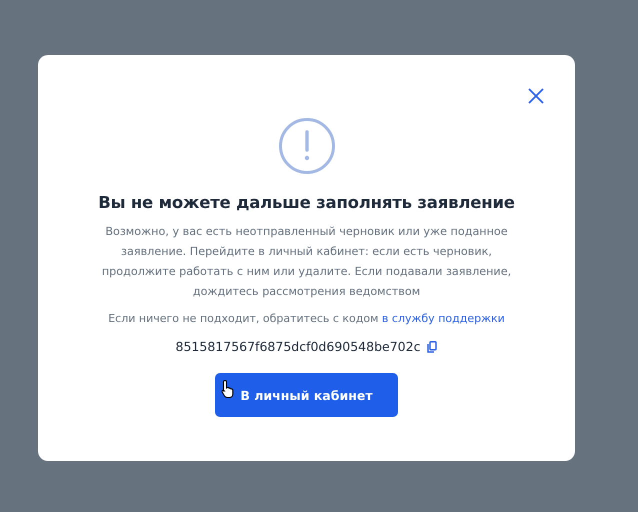 The image size is (638, 512). What do you see at coordinates (298, 346) in the screenshot?
I see `error-code: 8515817567f6875dcf0d690548be702c` at bounding box center [298, 346].